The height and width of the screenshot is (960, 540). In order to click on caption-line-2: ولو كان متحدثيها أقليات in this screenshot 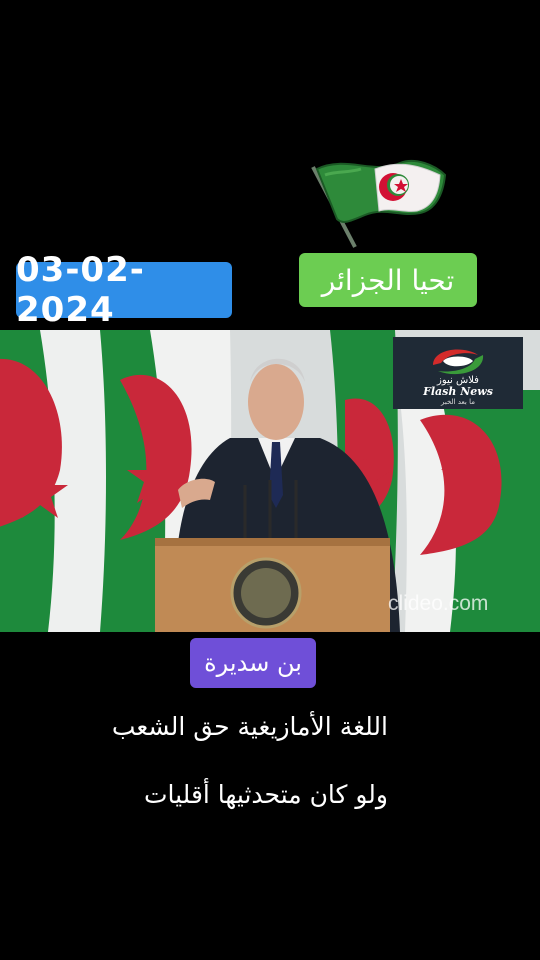, I will do `click(265, 794)`.